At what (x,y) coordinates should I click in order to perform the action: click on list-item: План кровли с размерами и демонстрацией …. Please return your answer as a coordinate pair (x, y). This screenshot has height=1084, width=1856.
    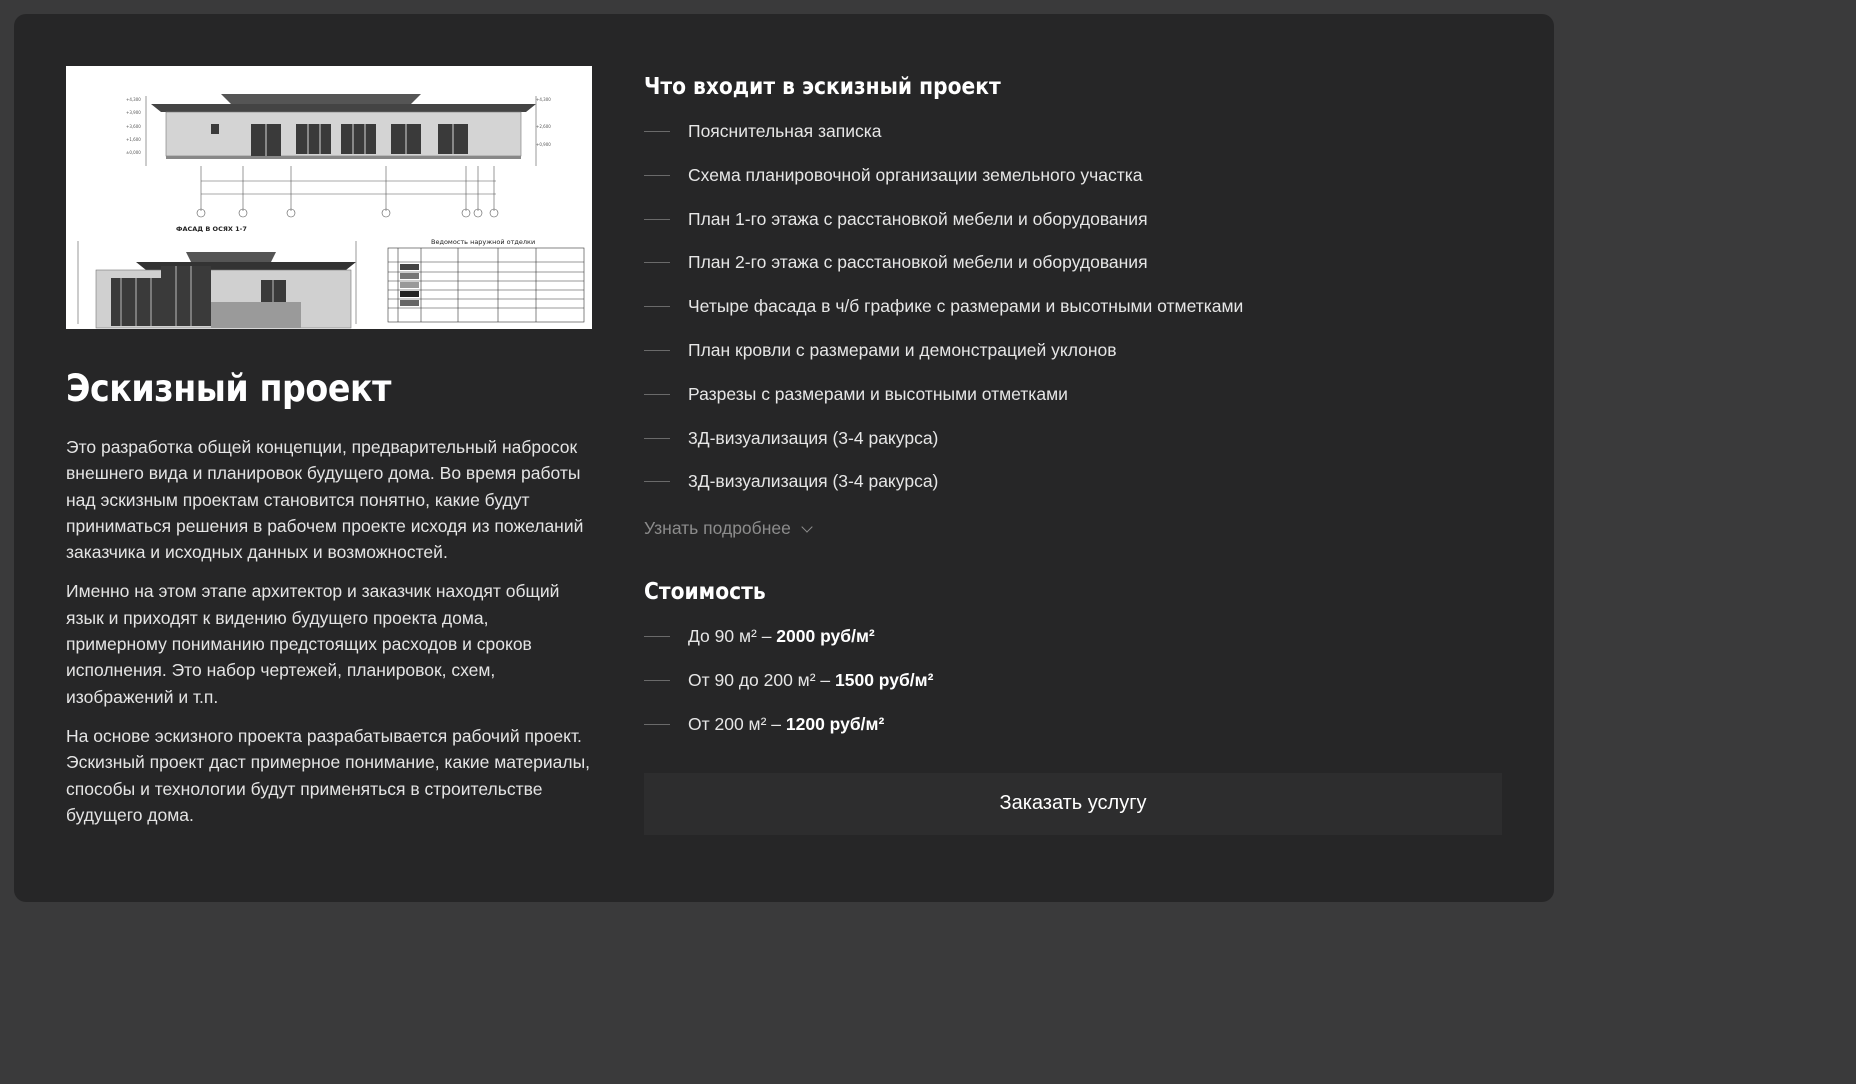
    Looking at the image, I should click on (1074, 351).